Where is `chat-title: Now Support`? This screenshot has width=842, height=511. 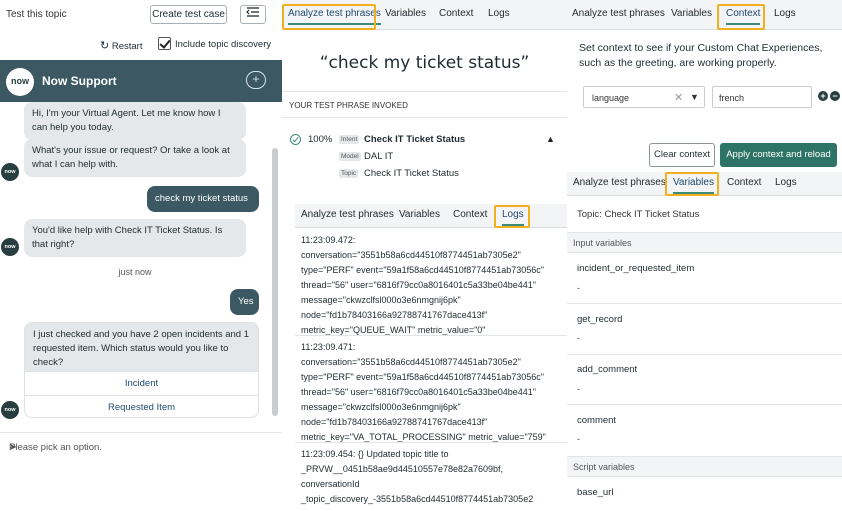 chat-title: Now Support is located at coordinates (79, 81).